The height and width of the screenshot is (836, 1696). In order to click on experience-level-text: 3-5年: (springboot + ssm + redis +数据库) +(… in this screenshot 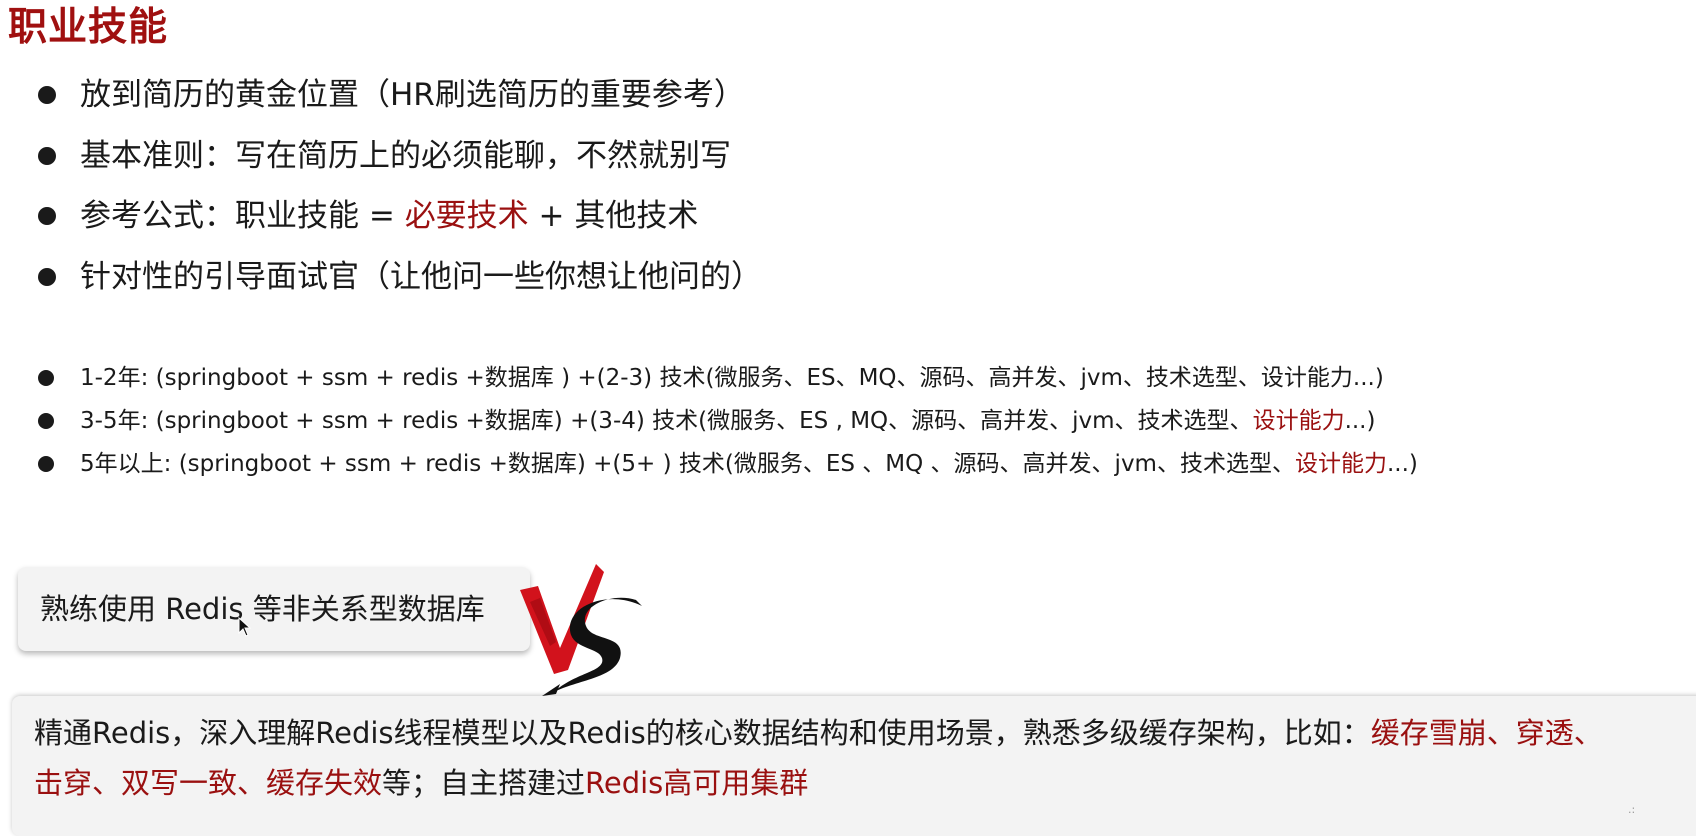, I will do `click(727, 421)`.